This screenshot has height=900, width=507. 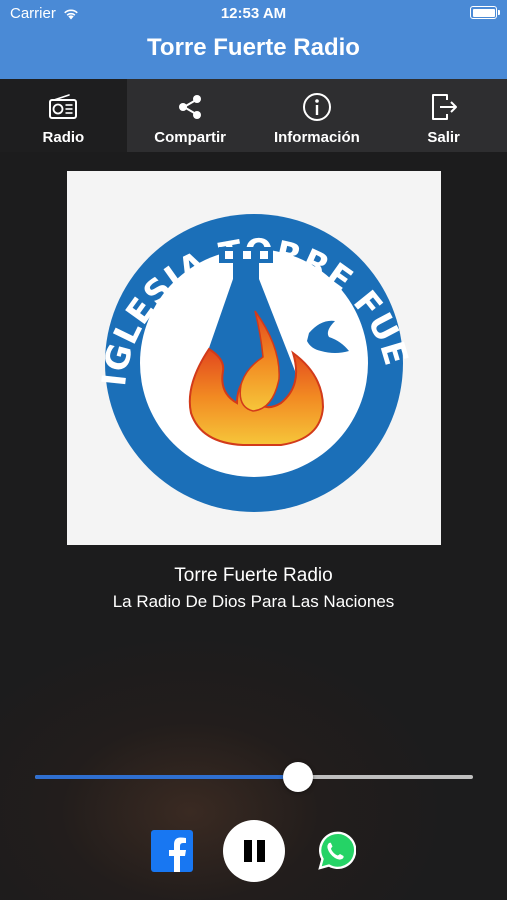 I want to click on tab-radio: Radio, so click(x=63, y=115).